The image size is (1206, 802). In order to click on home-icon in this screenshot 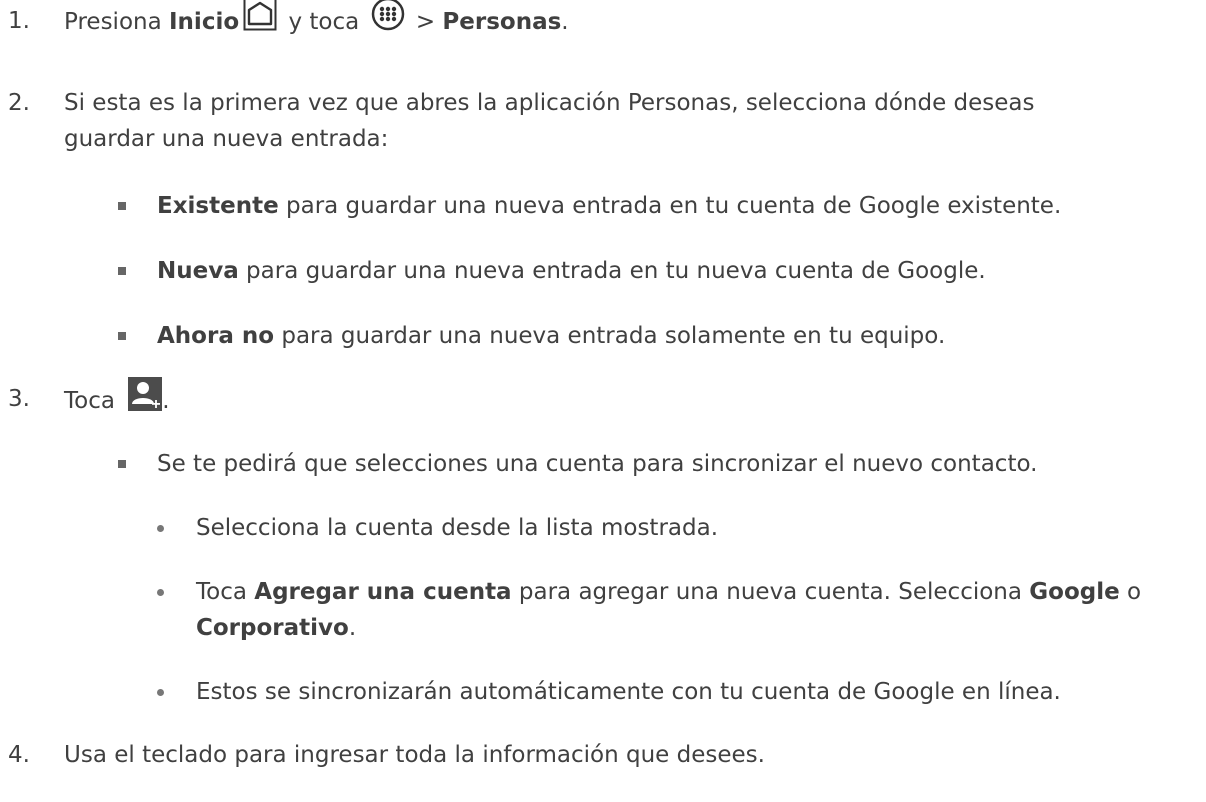, I will do `click(260, 21)`.